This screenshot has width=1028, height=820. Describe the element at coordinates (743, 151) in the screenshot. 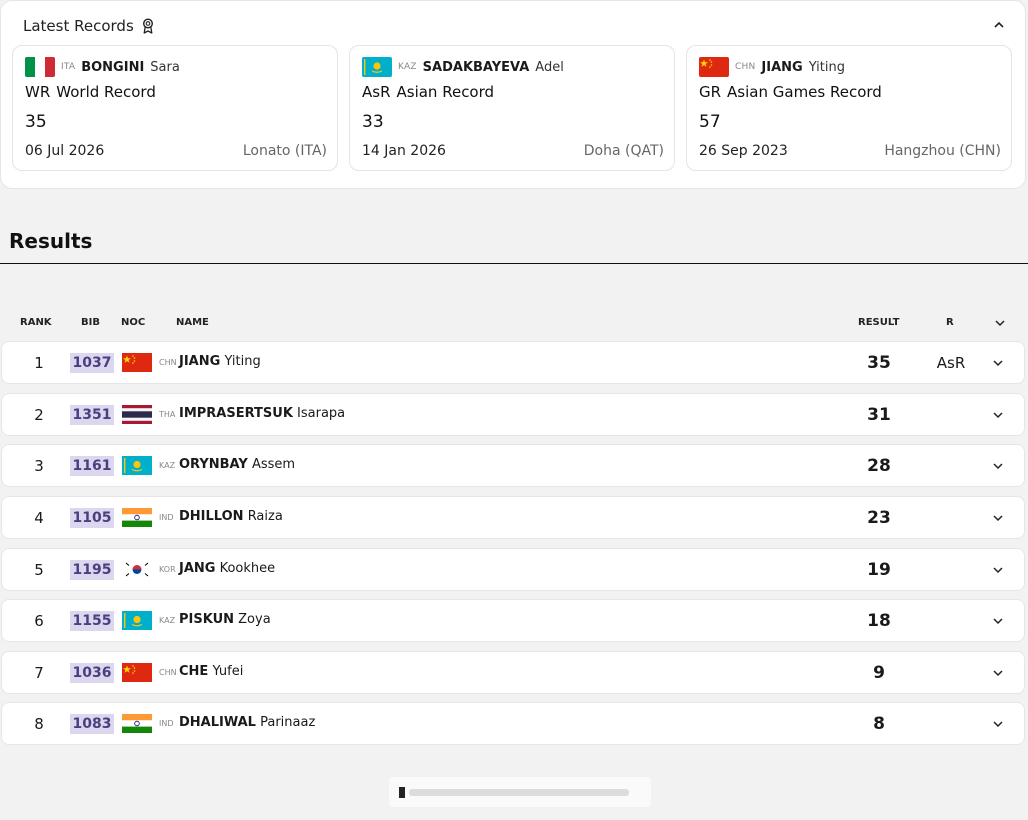

I see `record-date: 26 Sep 2023` at that location.